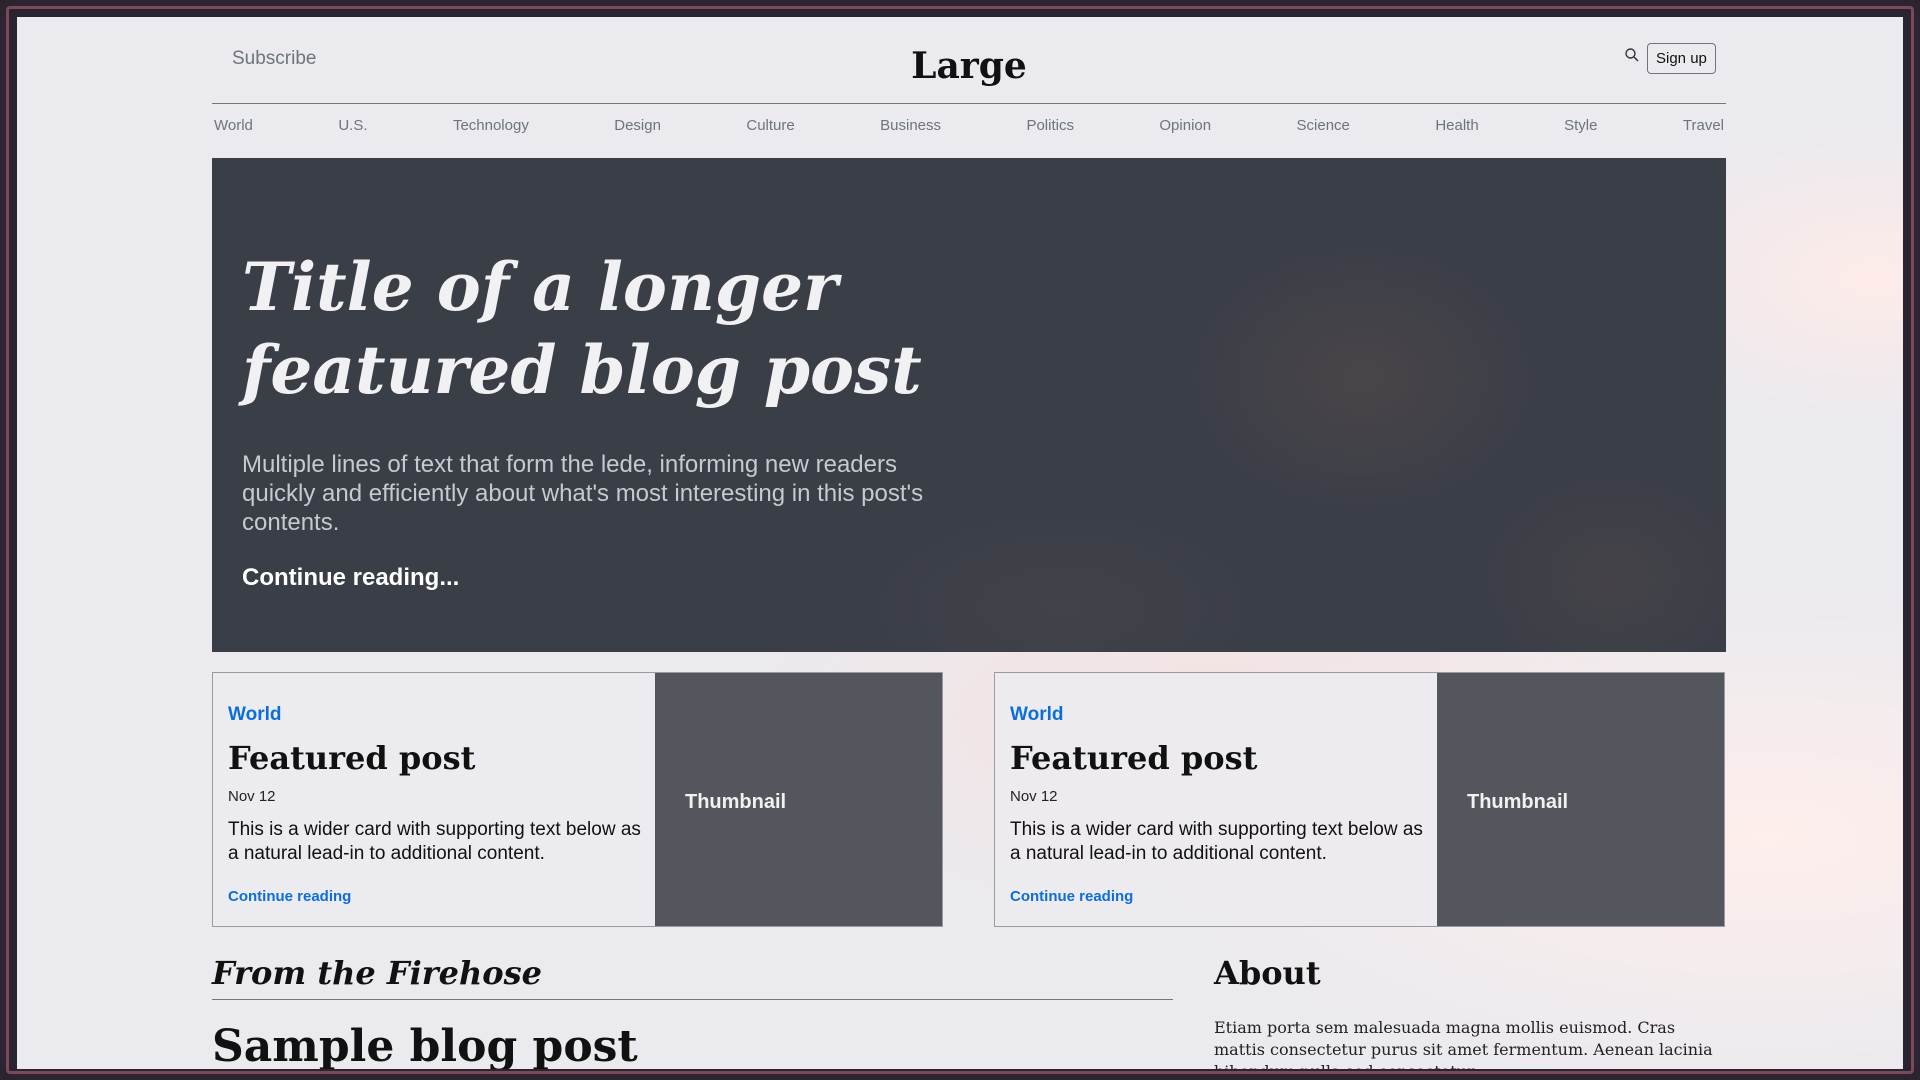  Describe the element at coordinates (1681, 58) in the screenshot. I see `sign-up-button: Sign up` at that location.